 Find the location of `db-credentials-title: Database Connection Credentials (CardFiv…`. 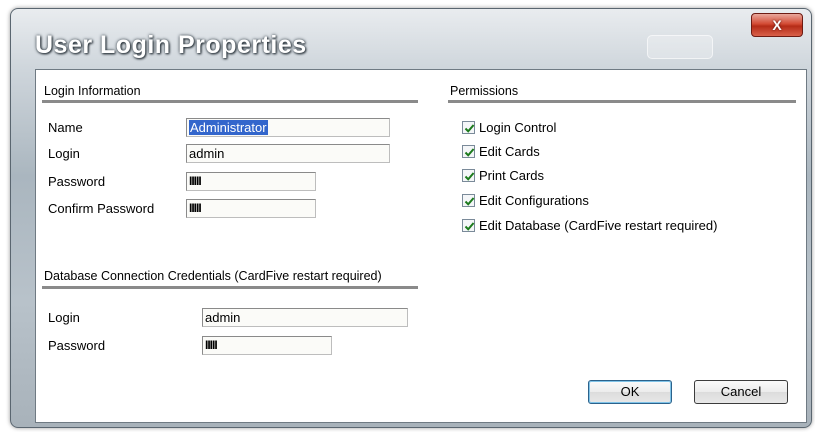

db-credentials-title: Database Connection Credentials (CardFiv… is located at coordinates (213, 276).